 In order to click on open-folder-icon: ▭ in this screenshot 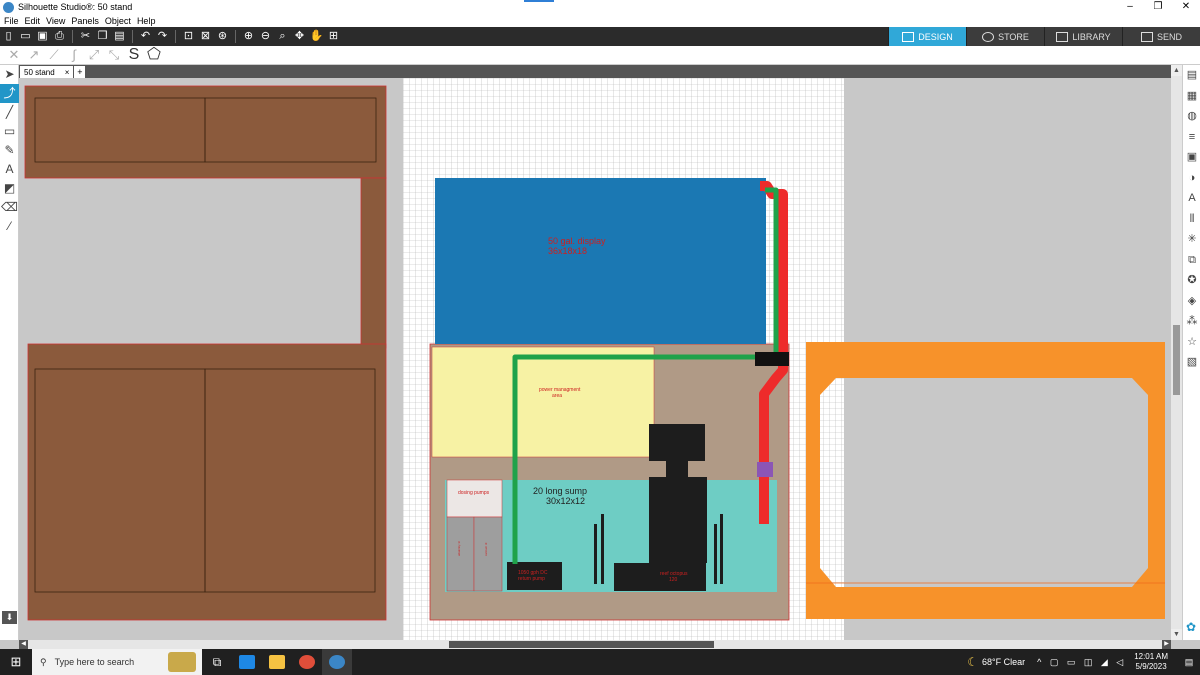, I will do `click(25, 36)`.